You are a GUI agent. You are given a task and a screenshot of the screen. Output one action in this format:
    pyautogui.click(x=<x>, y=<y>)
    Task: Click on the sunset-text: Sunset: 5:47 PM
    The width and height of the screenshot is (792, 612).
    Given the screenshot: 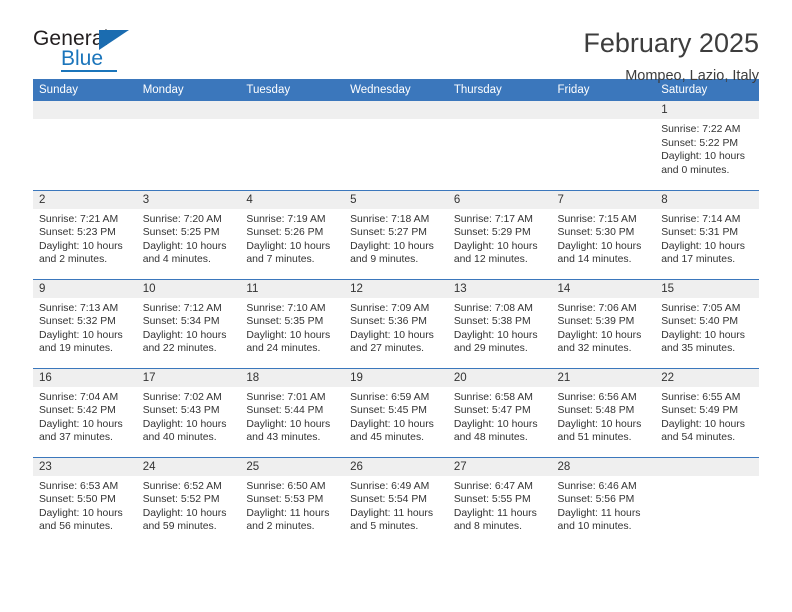 What is the action you would take?
    pyautogui.click(x=492, y=411)
    